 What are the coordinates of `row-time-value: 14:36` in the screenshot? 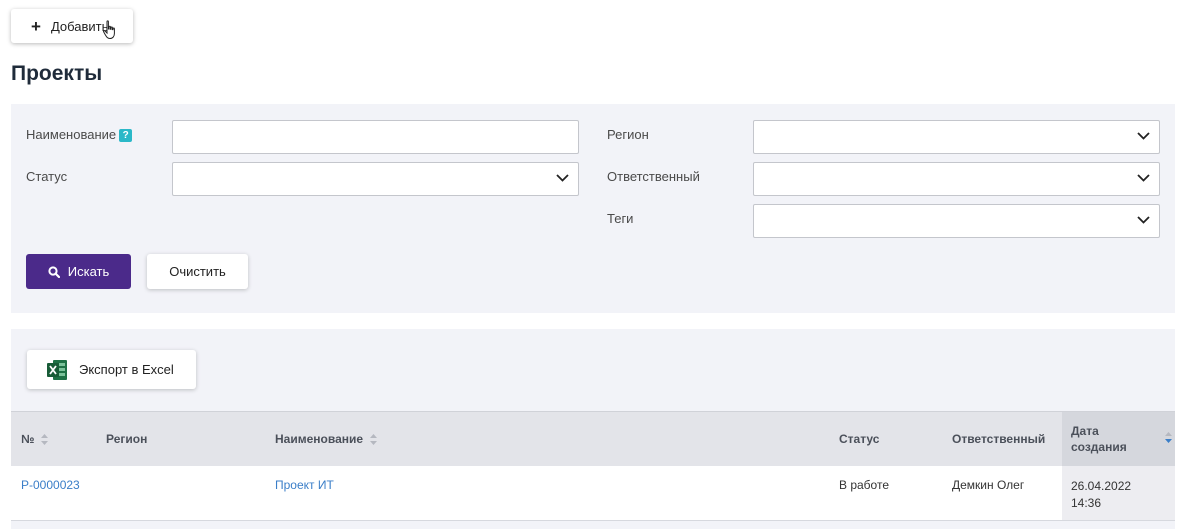 It's located at (1086, 503).